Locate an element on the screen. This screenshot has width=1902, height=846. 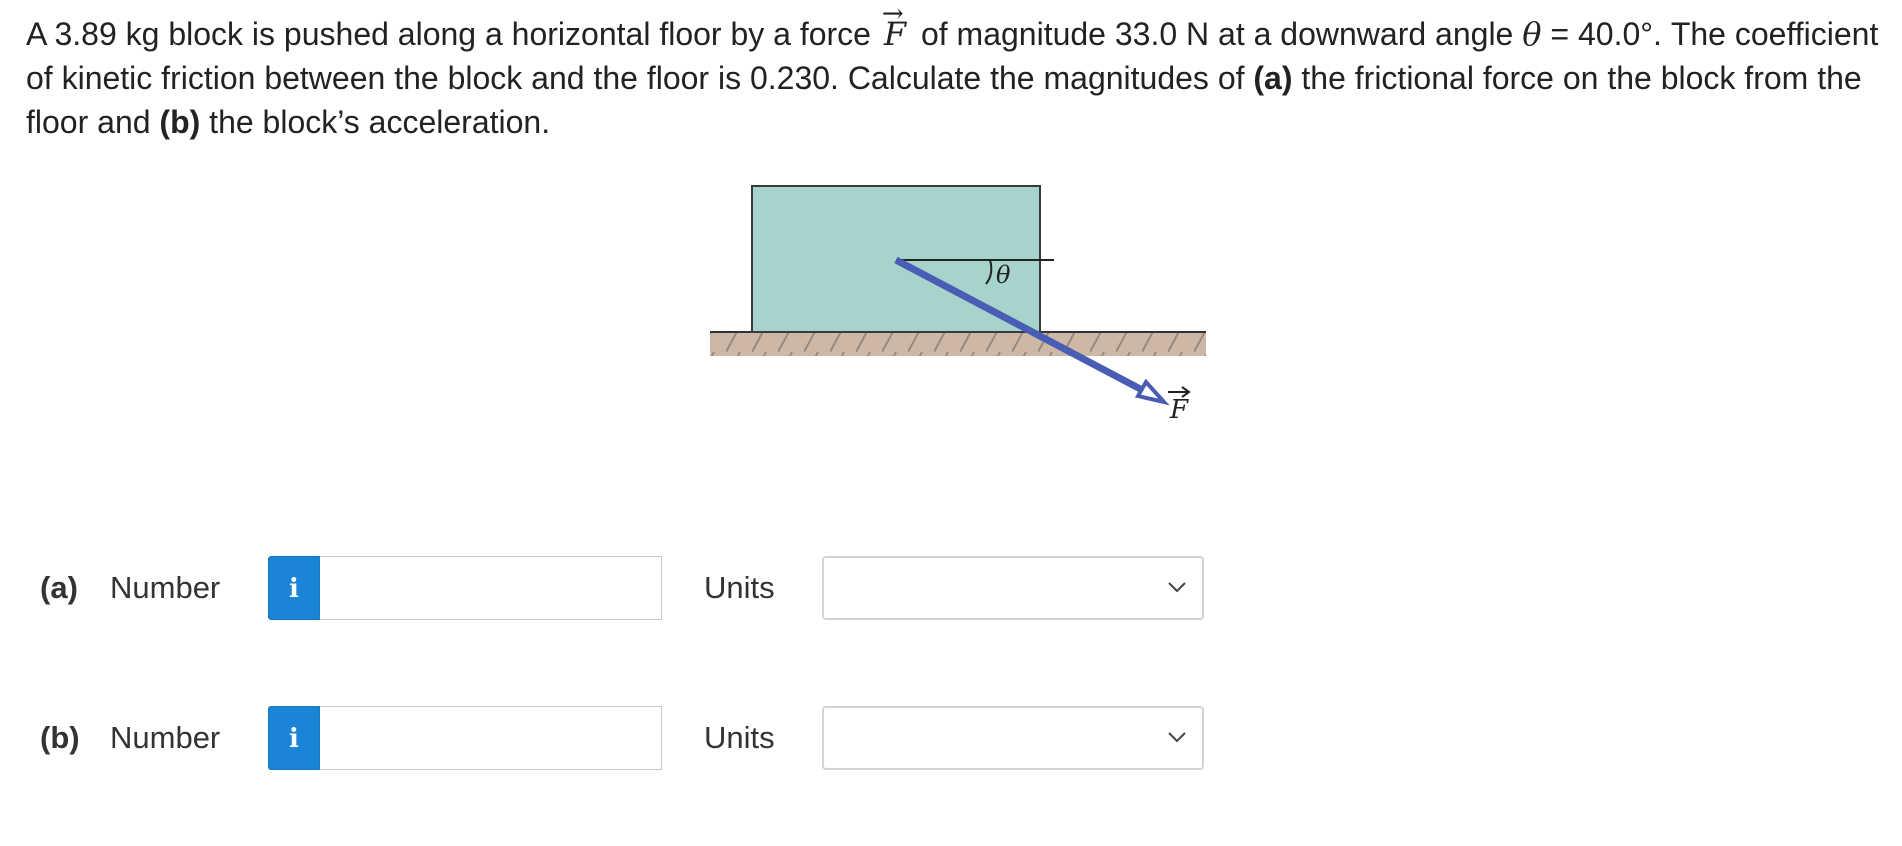
number-label-b: Number is located at coordinates (165, 737).